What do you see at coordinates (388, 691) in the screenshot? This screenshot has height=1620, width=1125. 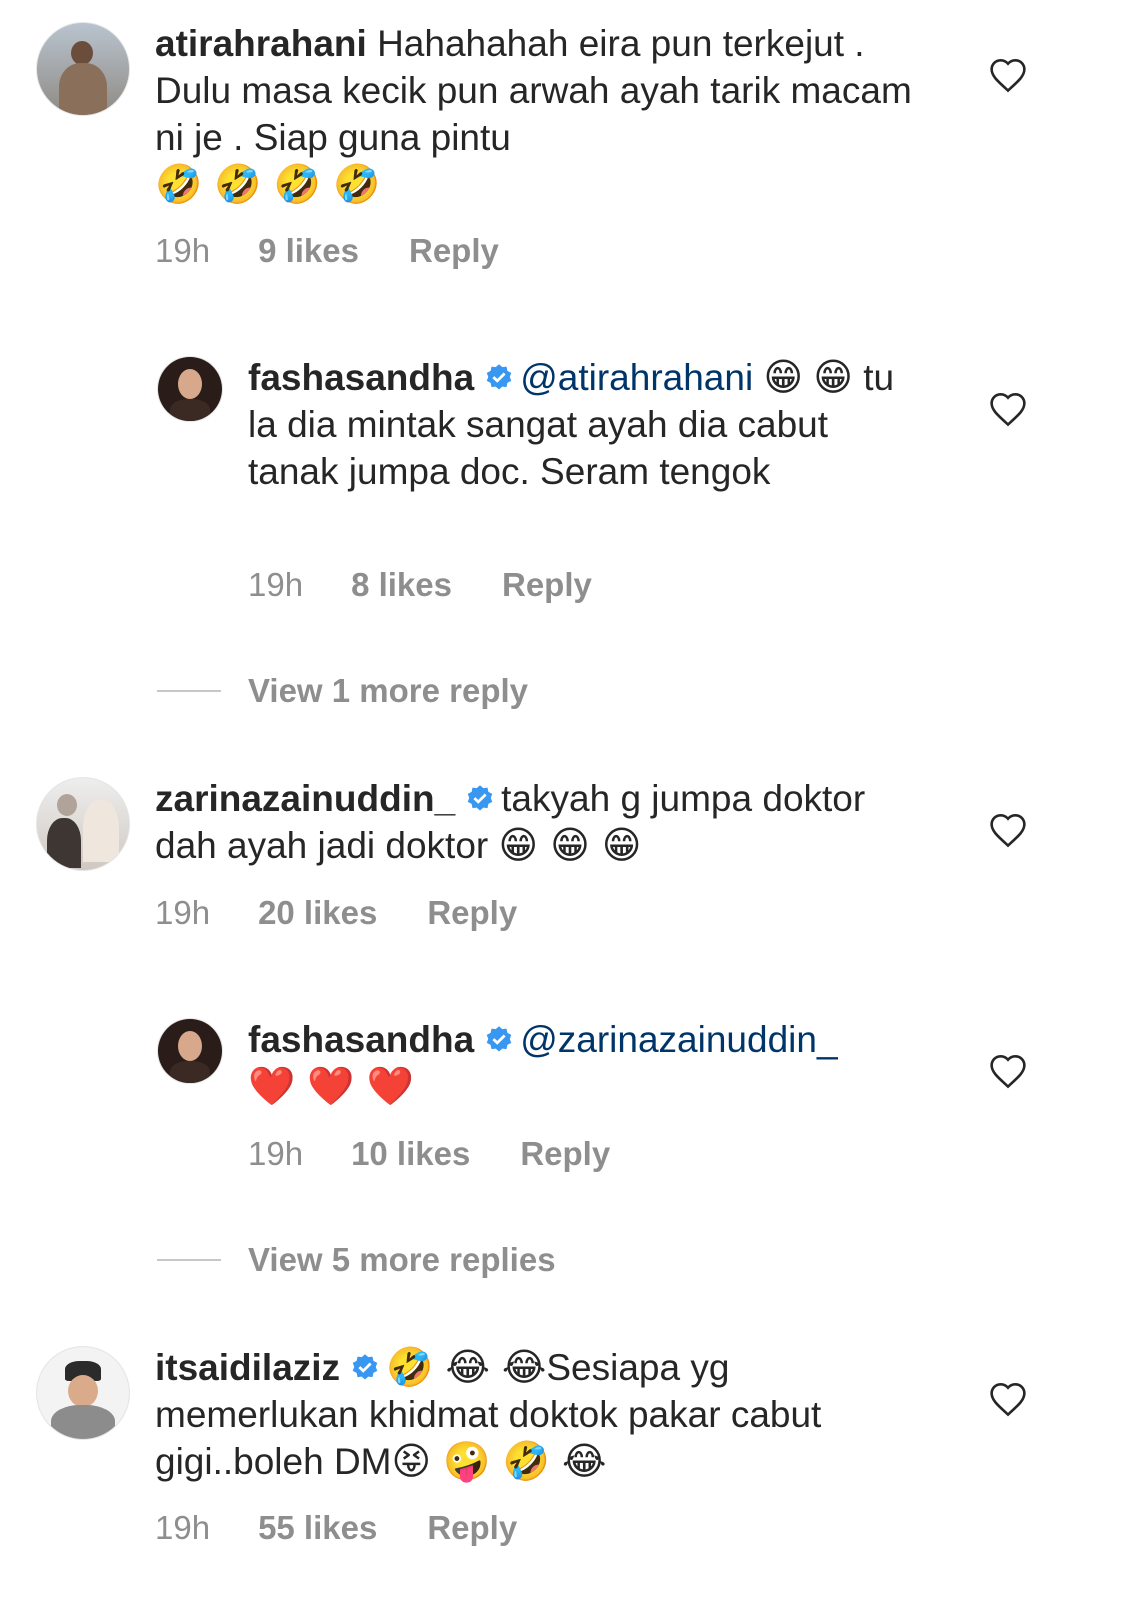 I see `view-more-replies-button: View 1 more reply` at bounding box center [388, 691].